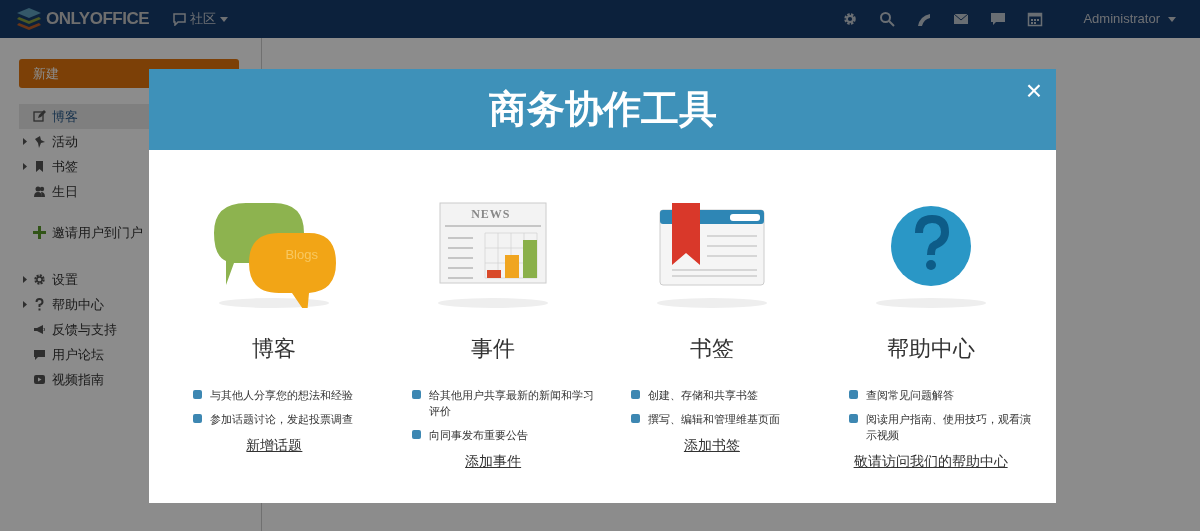 Image resolution: width=1200 pixels, height=531 pixels. Describe the element at coordinates (949, 427) in the screenshot. I see `feature-bullet: 阅读用户指南、使用技巧，观看演示视频` at that location.